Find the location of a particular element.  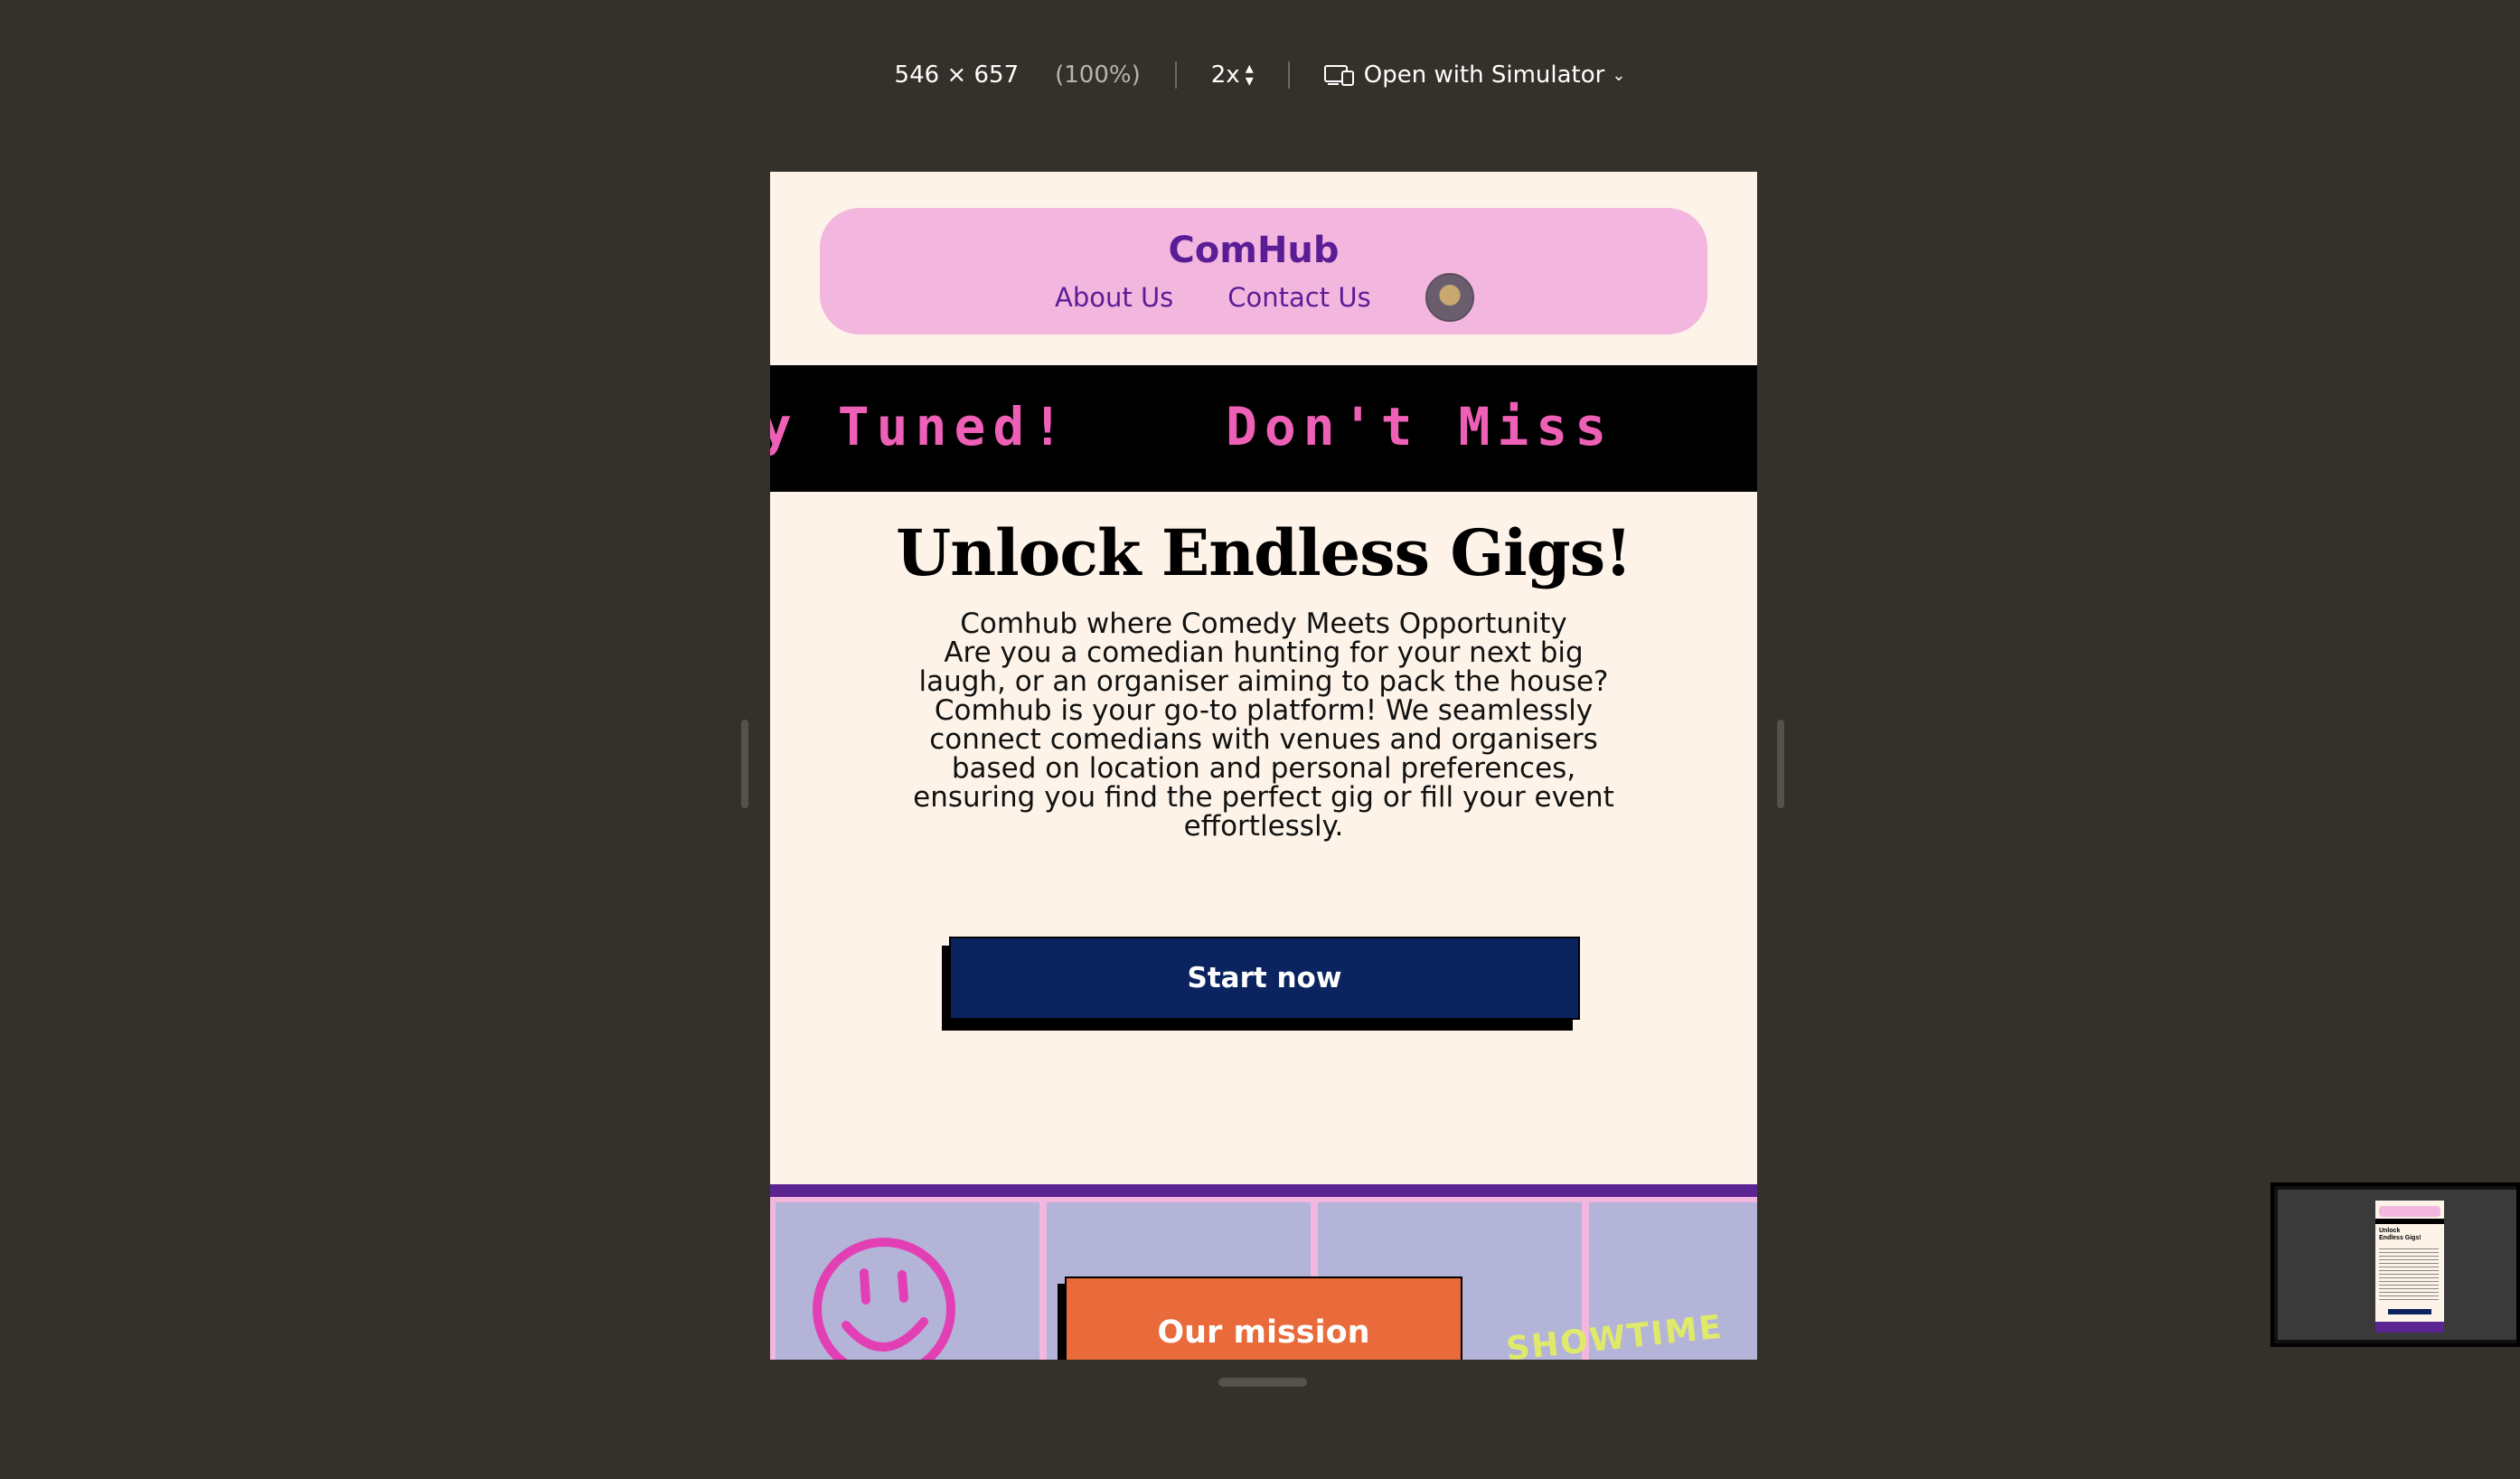

minimap-preview: Unlock Endless Gigs! is located at coordinates (2396, 1264).